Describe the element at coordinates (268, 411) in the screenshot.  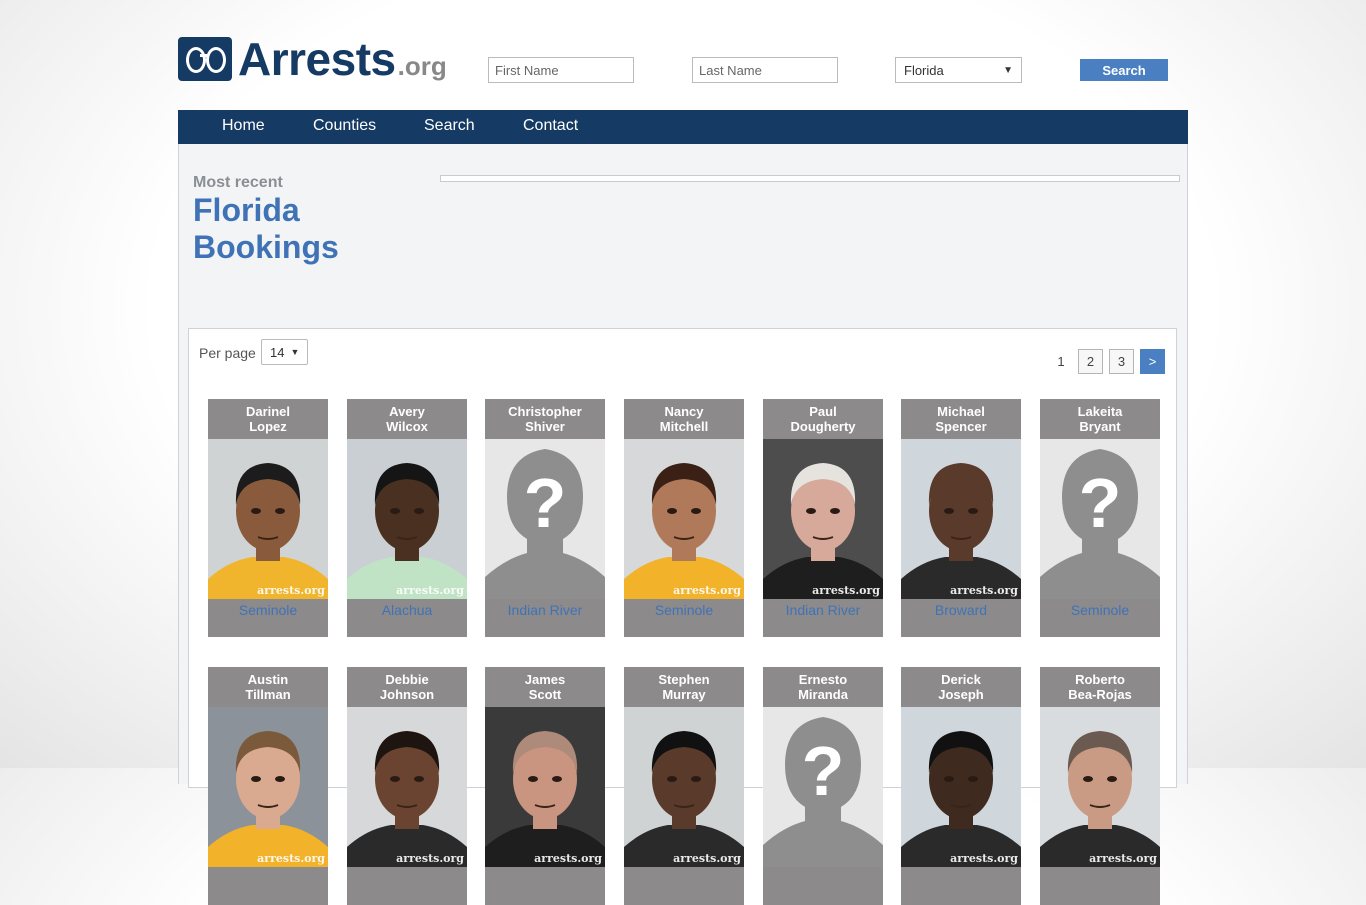
I see `booking-first-name: Darinel` at that location.